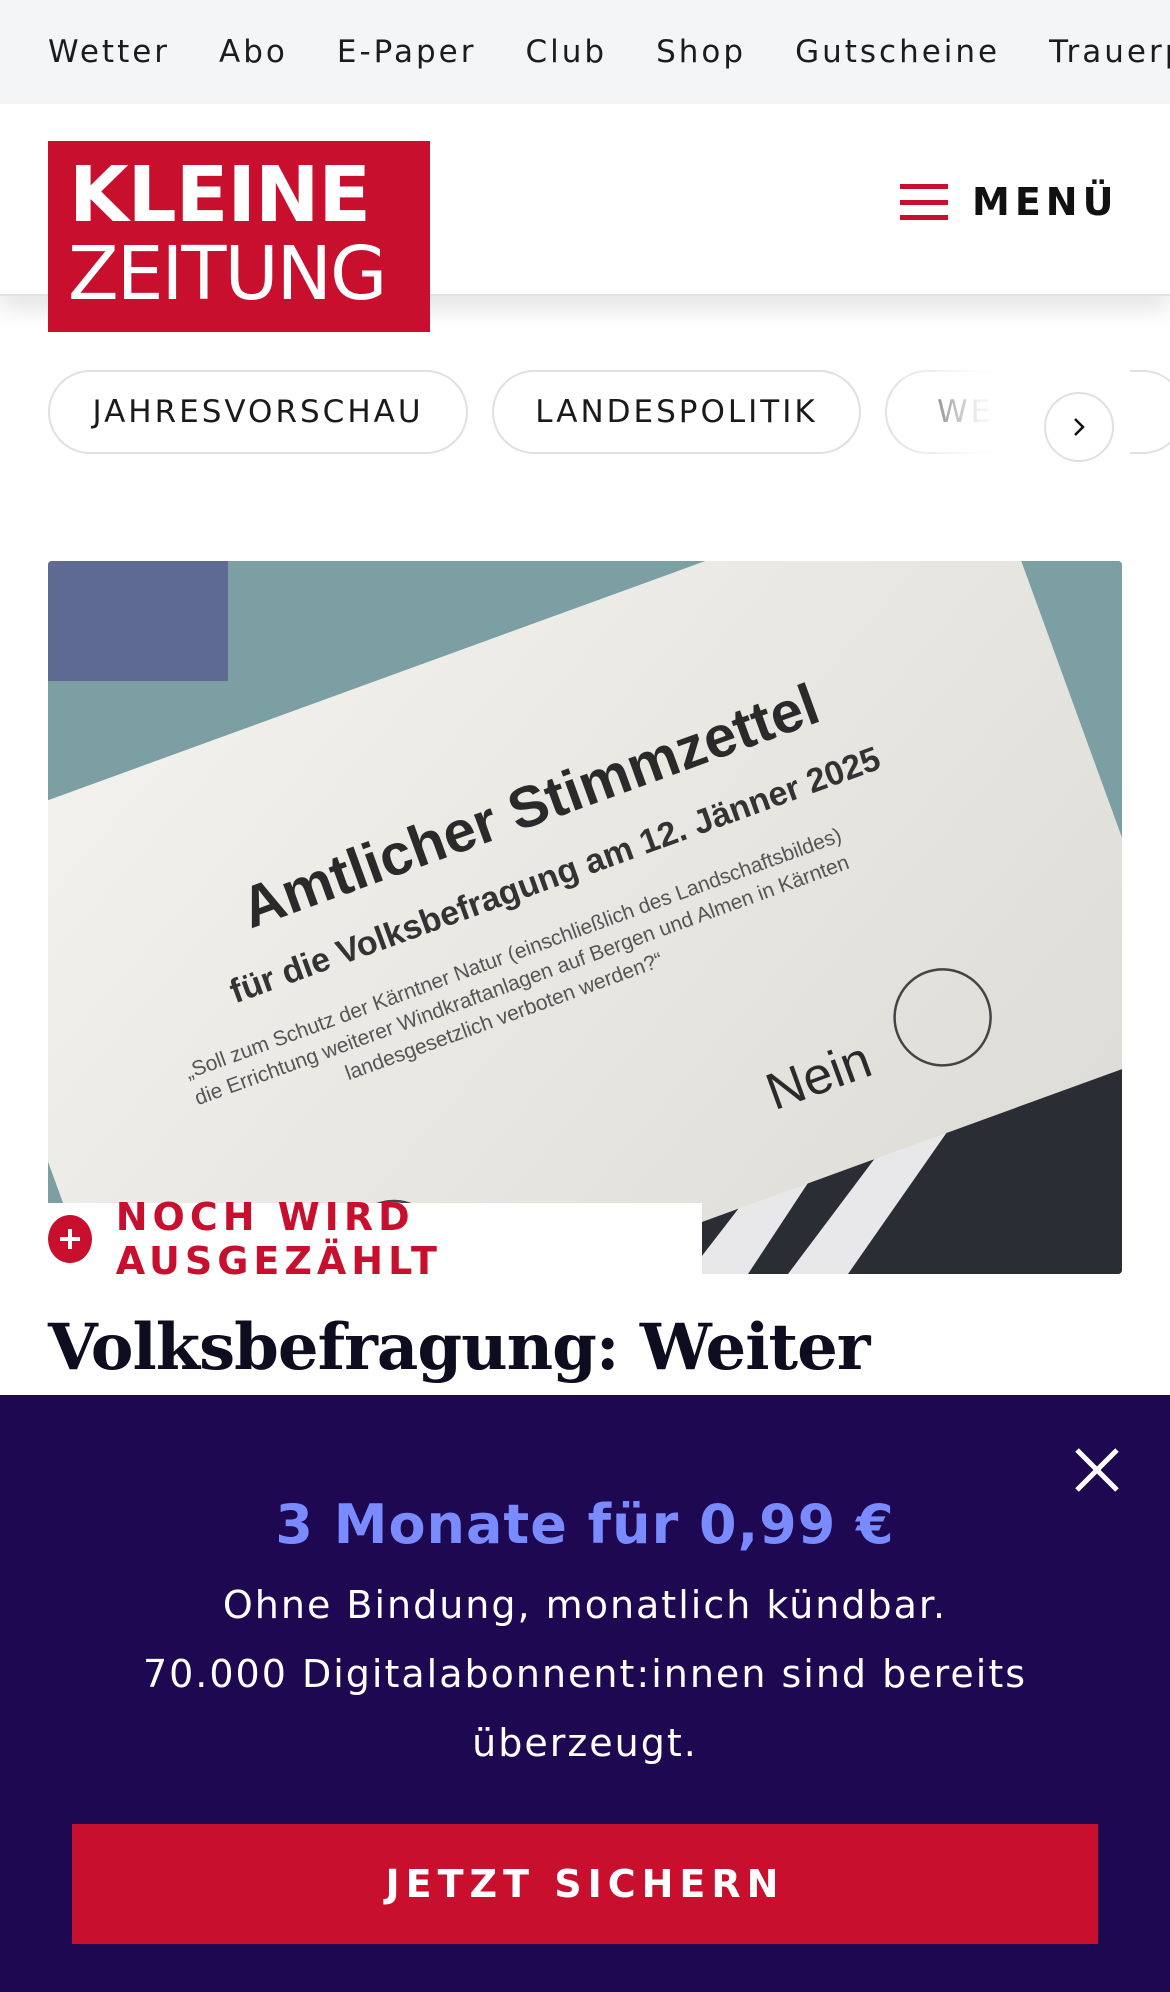  What do you see at coordinates (459, 1348) in the screenshot?
I see `teaser-headline: Volksbefragung: Weiter` at bounding box center [459, 1348].